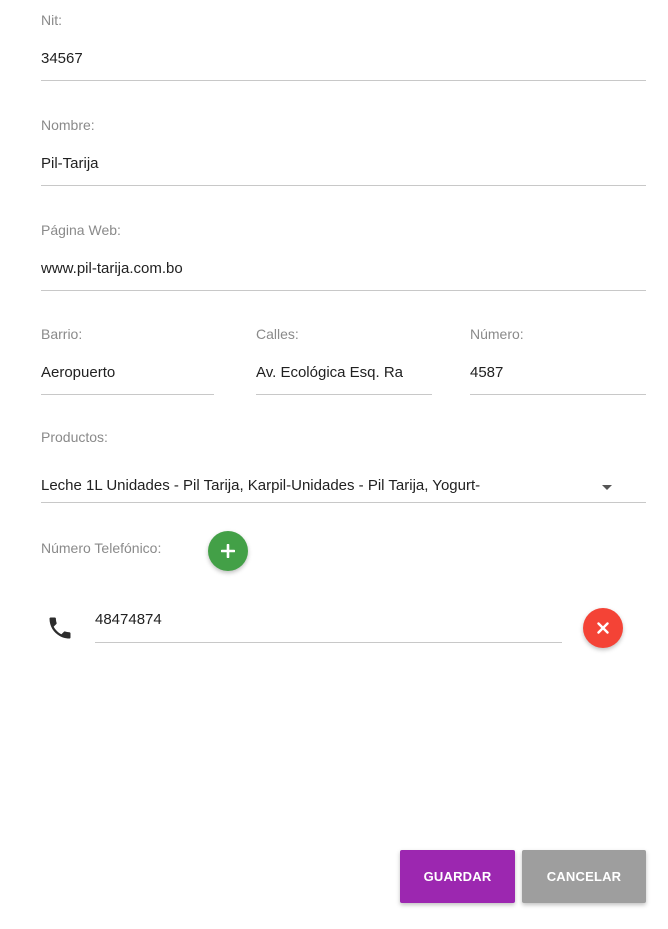 The width and height of the screenshot is (668, 929). What do you see at coordinates (457, 876) in the screenshot?
I see `save-button: GUARDAR` at bounding box center [457, 876].